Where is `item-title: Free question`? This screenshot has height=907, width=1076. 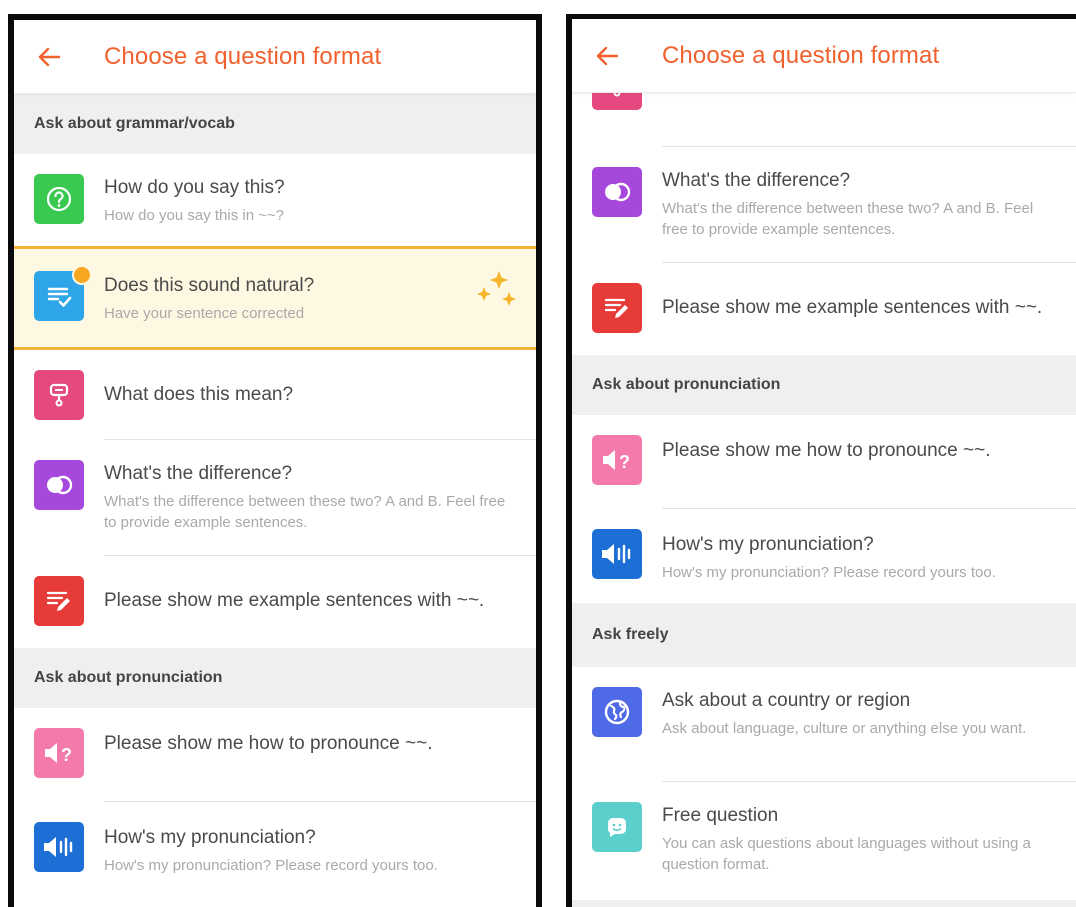
item-title: Free question is located at coordinates (720, 815).